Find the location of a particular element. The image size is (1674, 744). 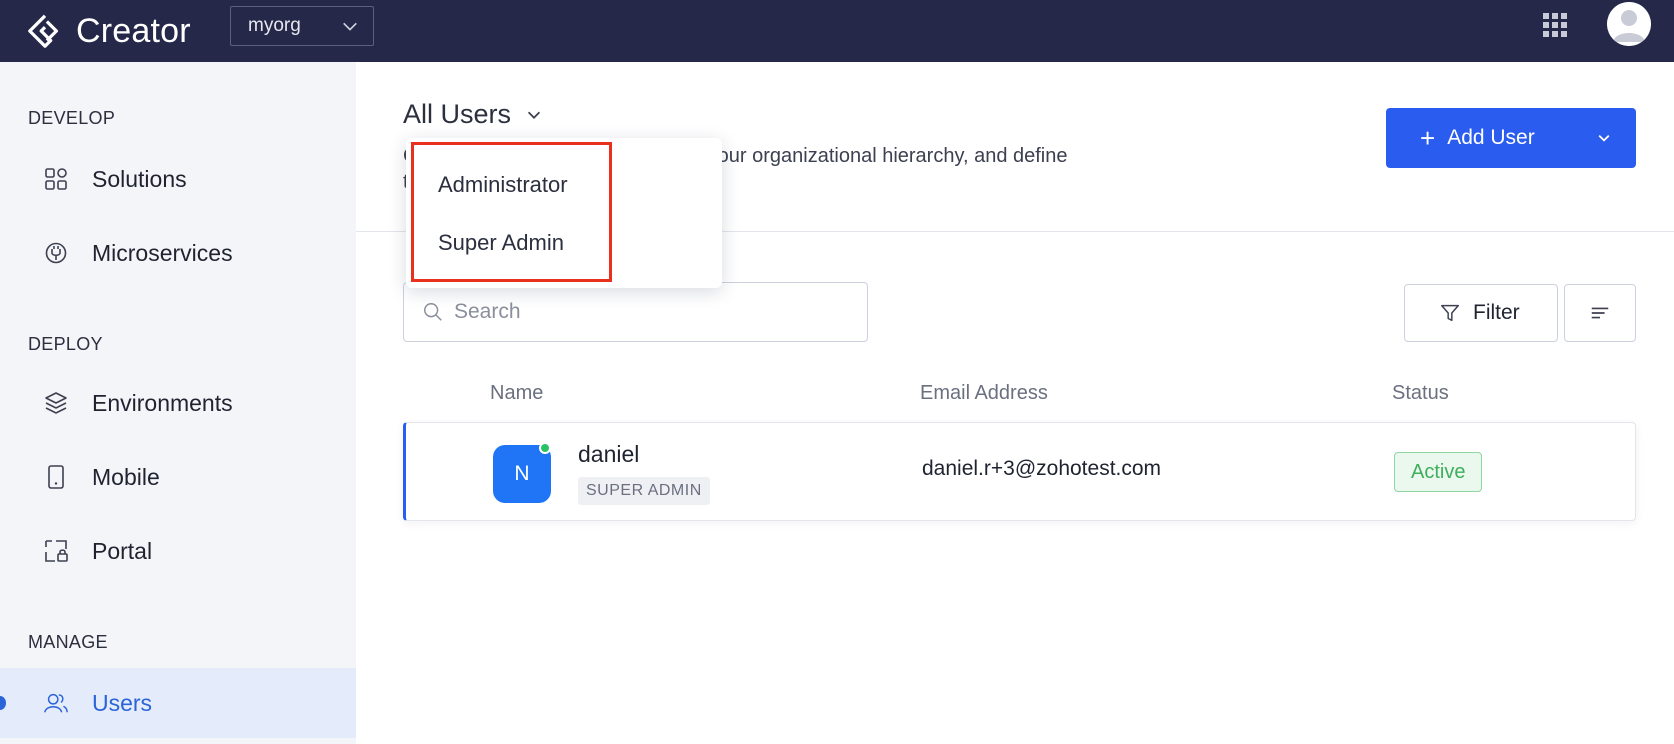

user-name: daniel is located at coordinates (609, 454).